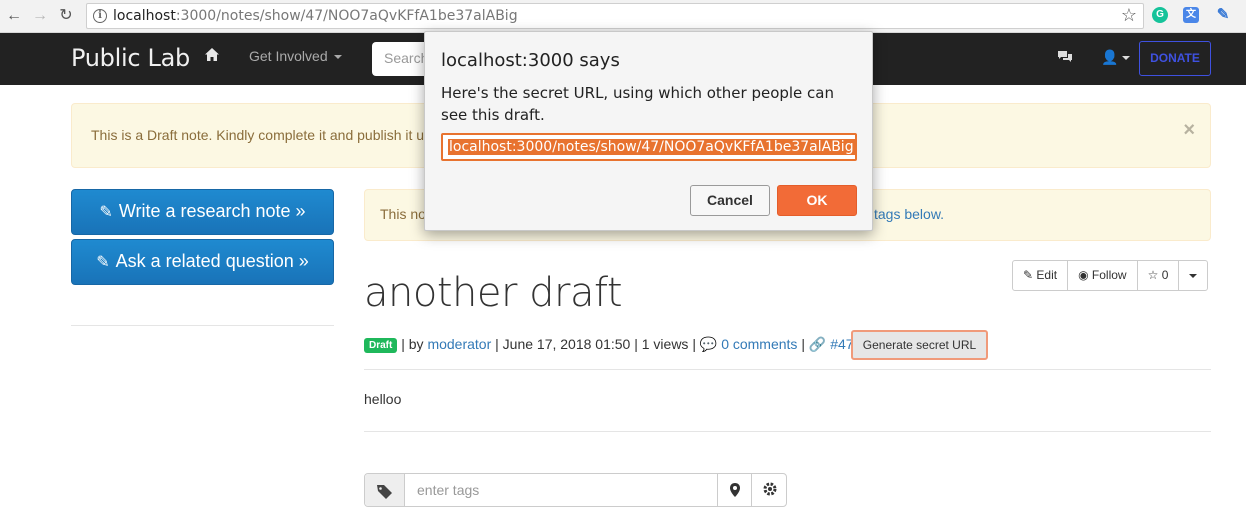 Image resolution: width=1246 pixels, height=522 pixels. I want to click on eye-icon: ◉, so click(1083, 275).